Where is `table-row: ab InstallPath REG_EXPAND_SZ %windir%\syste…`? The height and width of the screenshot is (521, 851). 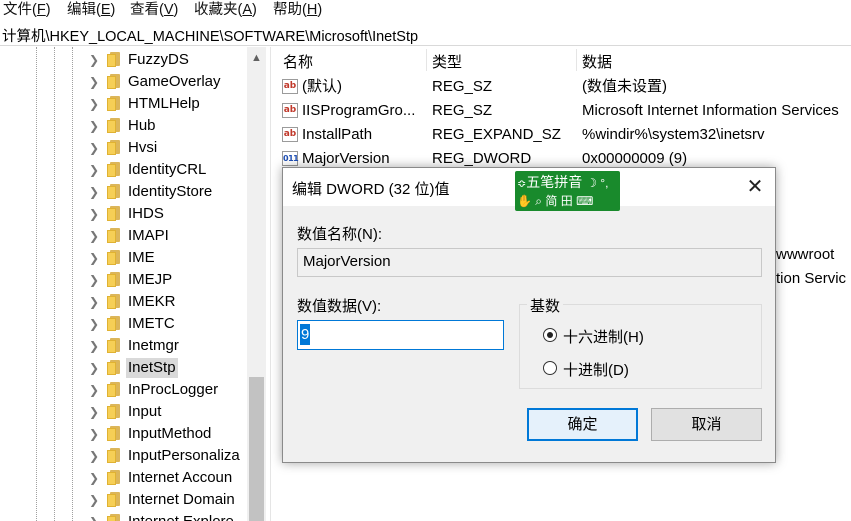
table-row: ab InstallPath REG_EXPAND_SZ %windir%\syste… is located at coordinates (563, 135).